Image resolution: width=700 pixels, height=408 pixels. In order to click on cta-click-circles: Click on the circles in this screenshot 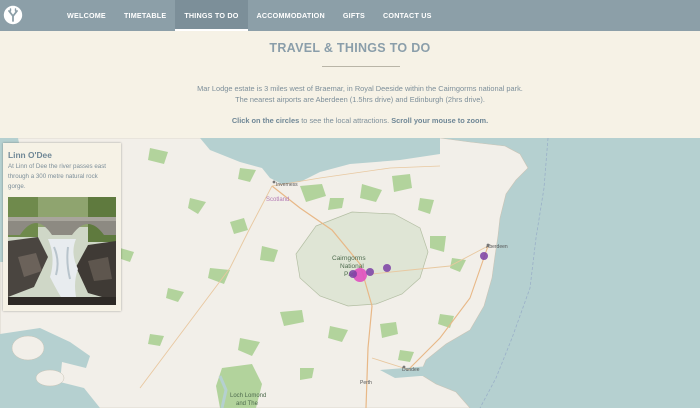, I will do `click(265, 120)`.